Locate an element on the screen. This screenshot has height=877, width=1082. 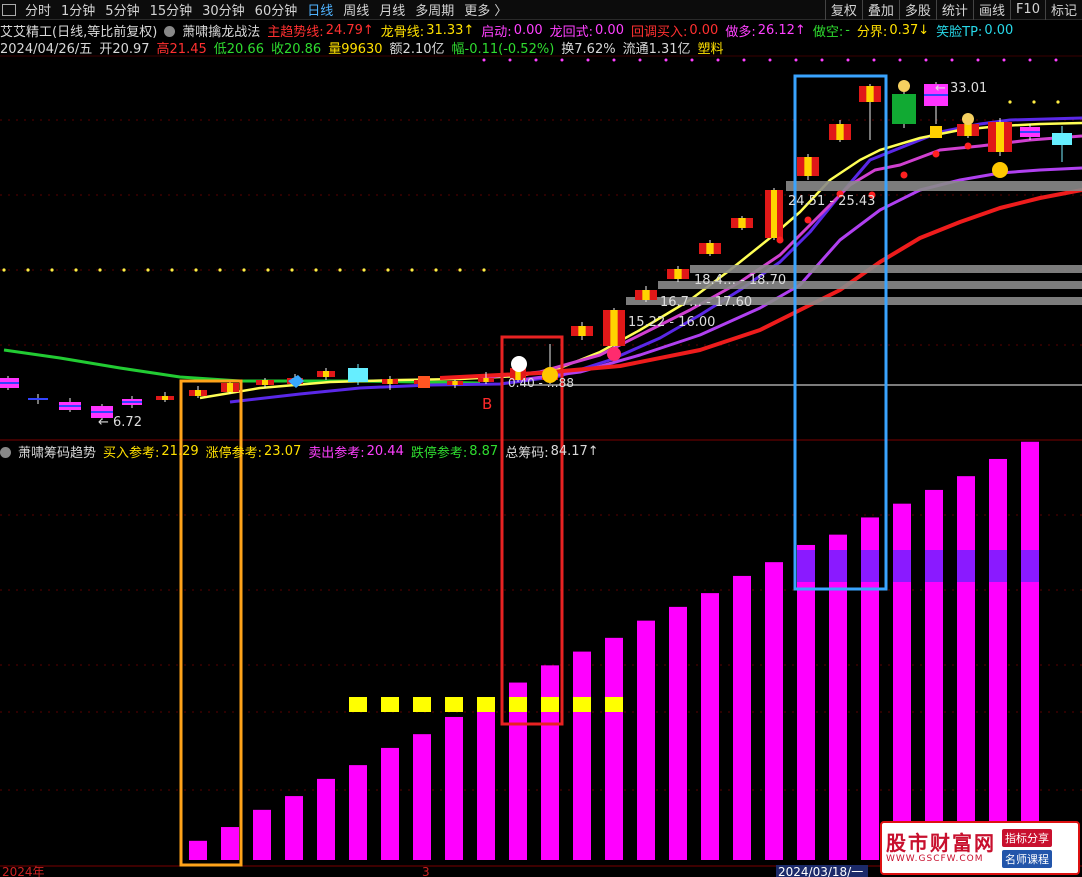
indicator-value-8: 0.00 is located at coordinates (999, 30).